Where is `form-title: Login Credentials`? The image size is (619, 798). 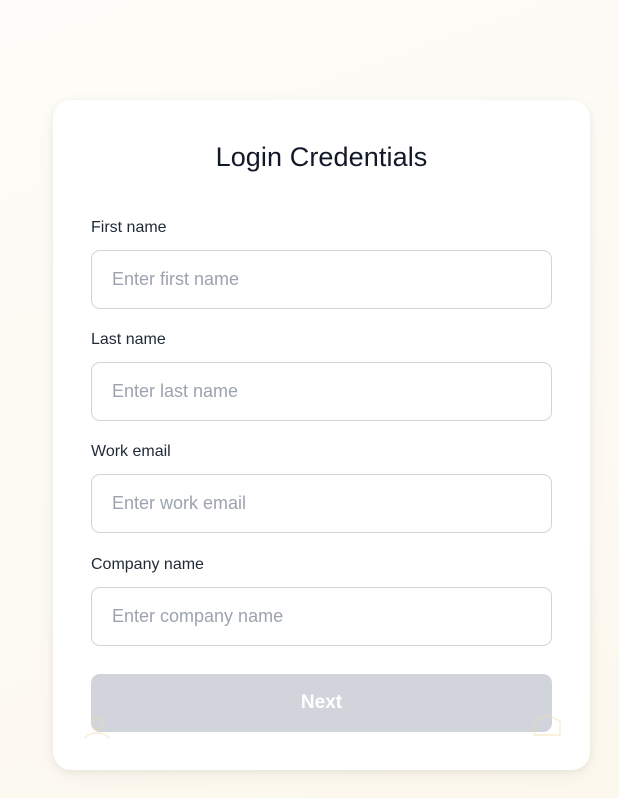
form-title: Login Credentials is located at coordinates (321, 157).